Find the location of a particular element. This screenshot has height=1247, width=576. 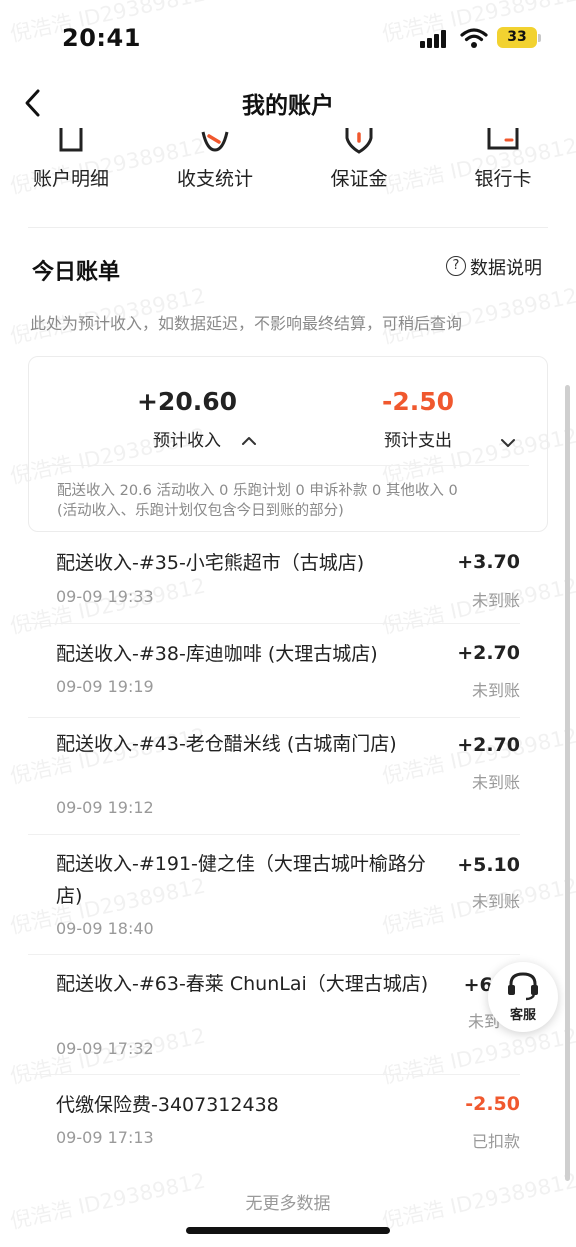

battery-tip is located at coordinates (539, 38).